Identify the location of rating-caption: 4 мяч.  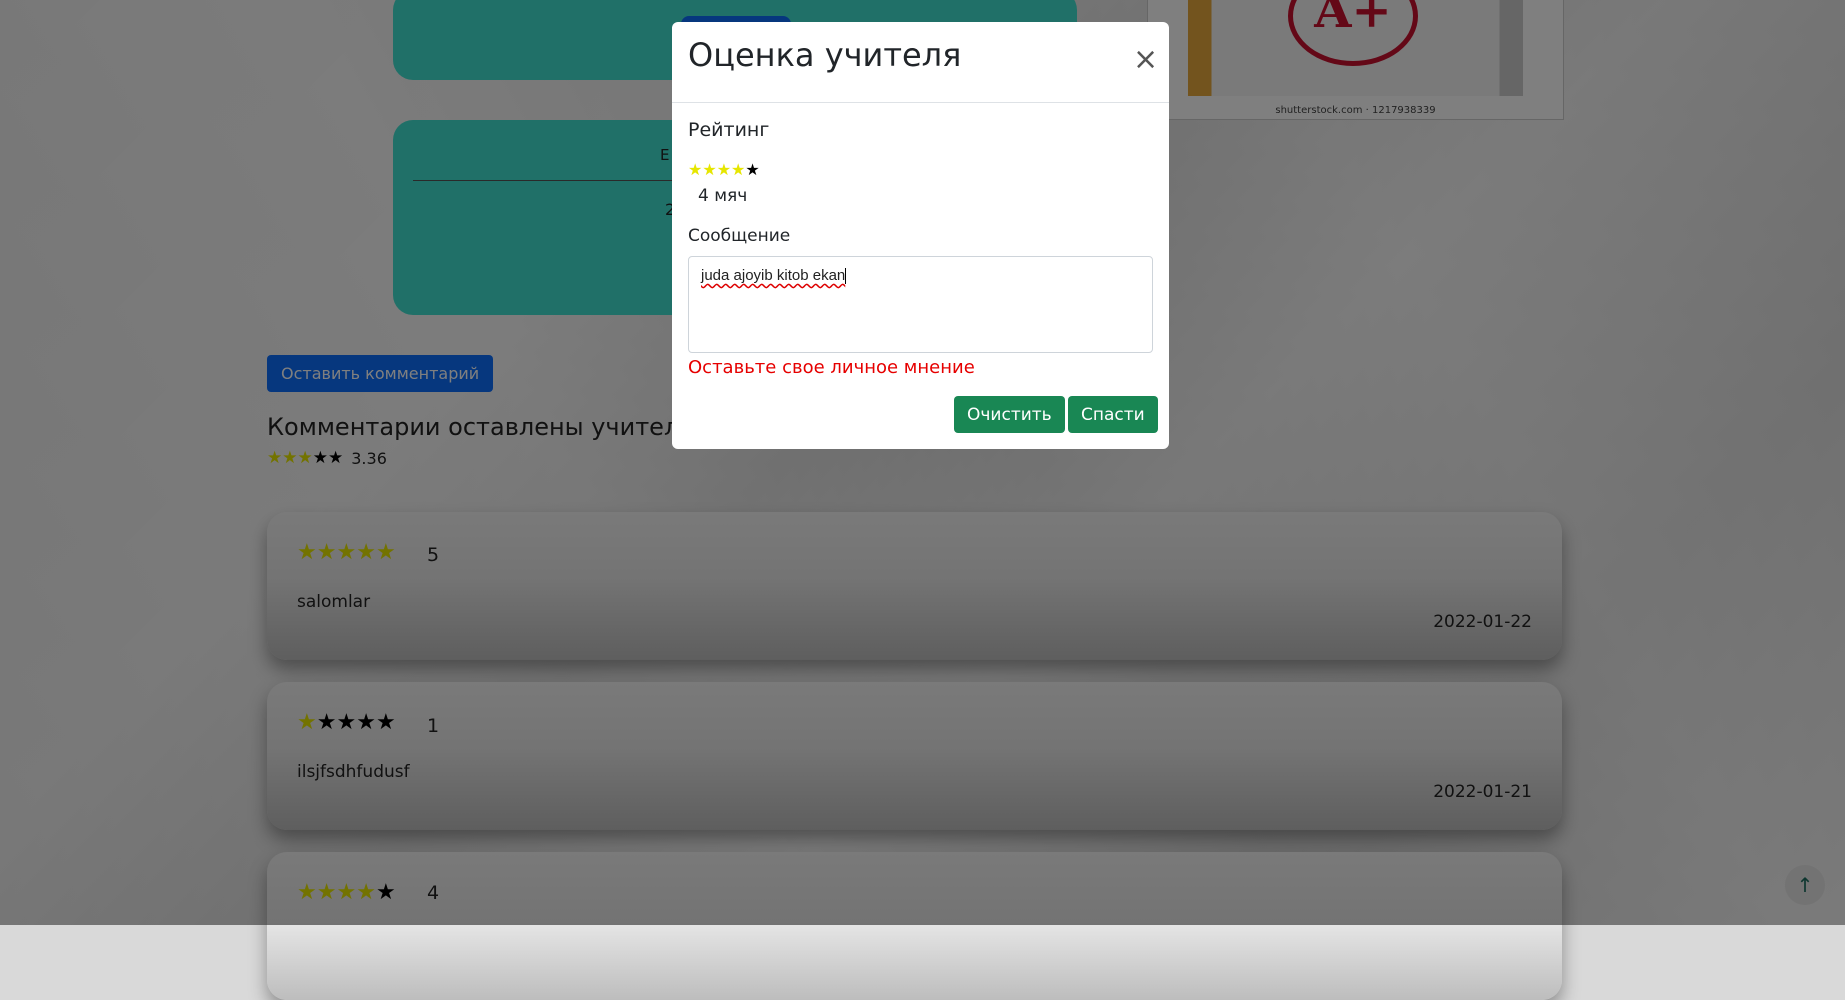
(723, 196).